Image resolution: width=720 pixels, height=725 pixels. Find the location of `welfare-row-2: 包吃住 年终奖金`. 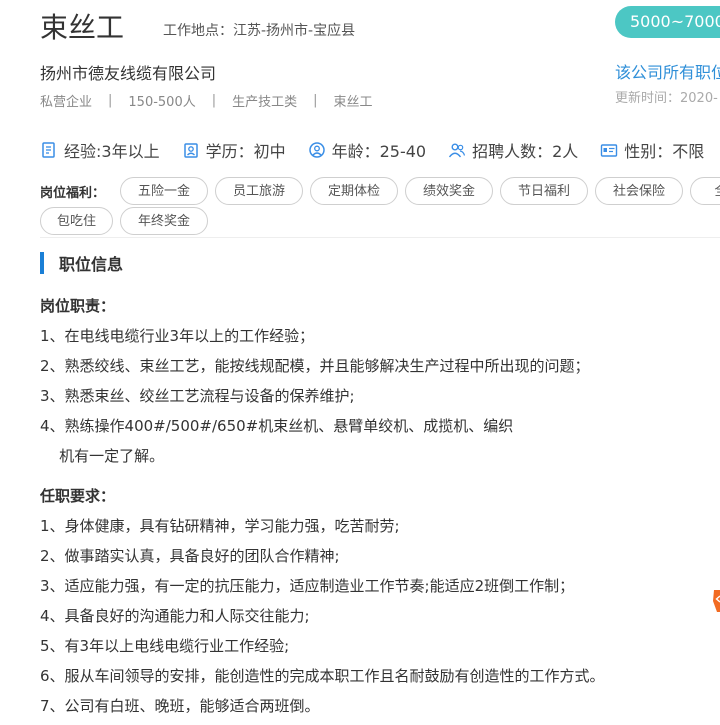

welfare-row-2: 包吃住 年终奖金 is located at coordinates (127, 221).